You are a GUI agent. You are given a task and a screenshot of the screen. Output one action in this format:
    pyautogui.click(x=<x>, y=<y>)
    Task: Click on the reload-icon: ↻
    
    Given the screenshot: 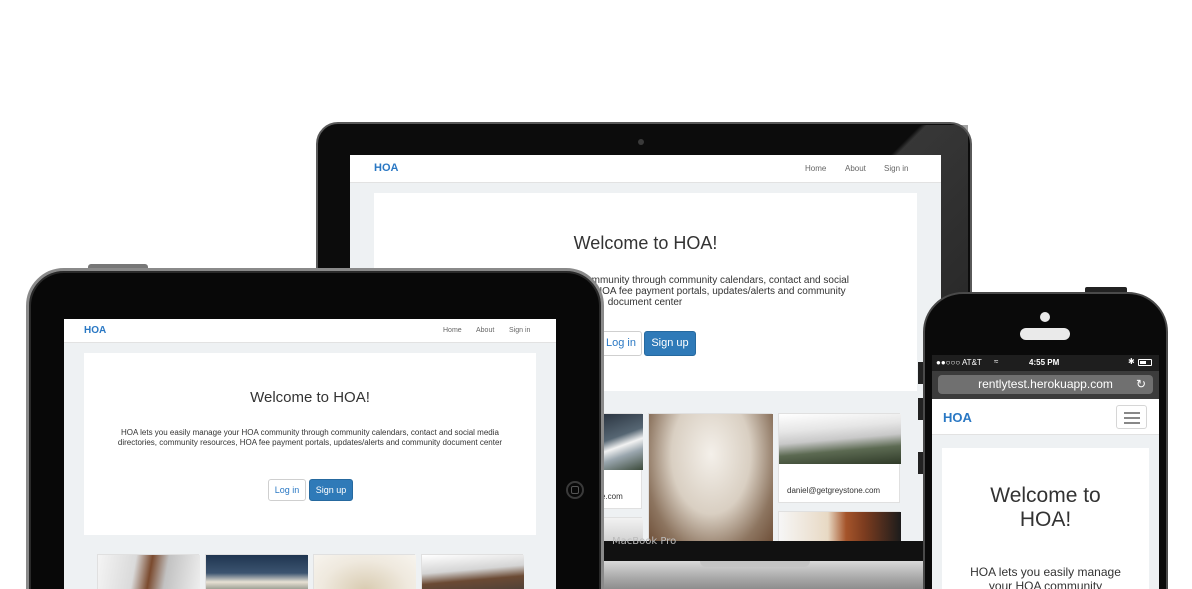 What is the action you would take?
    pyautogui.click(x=1141, y=384)
    